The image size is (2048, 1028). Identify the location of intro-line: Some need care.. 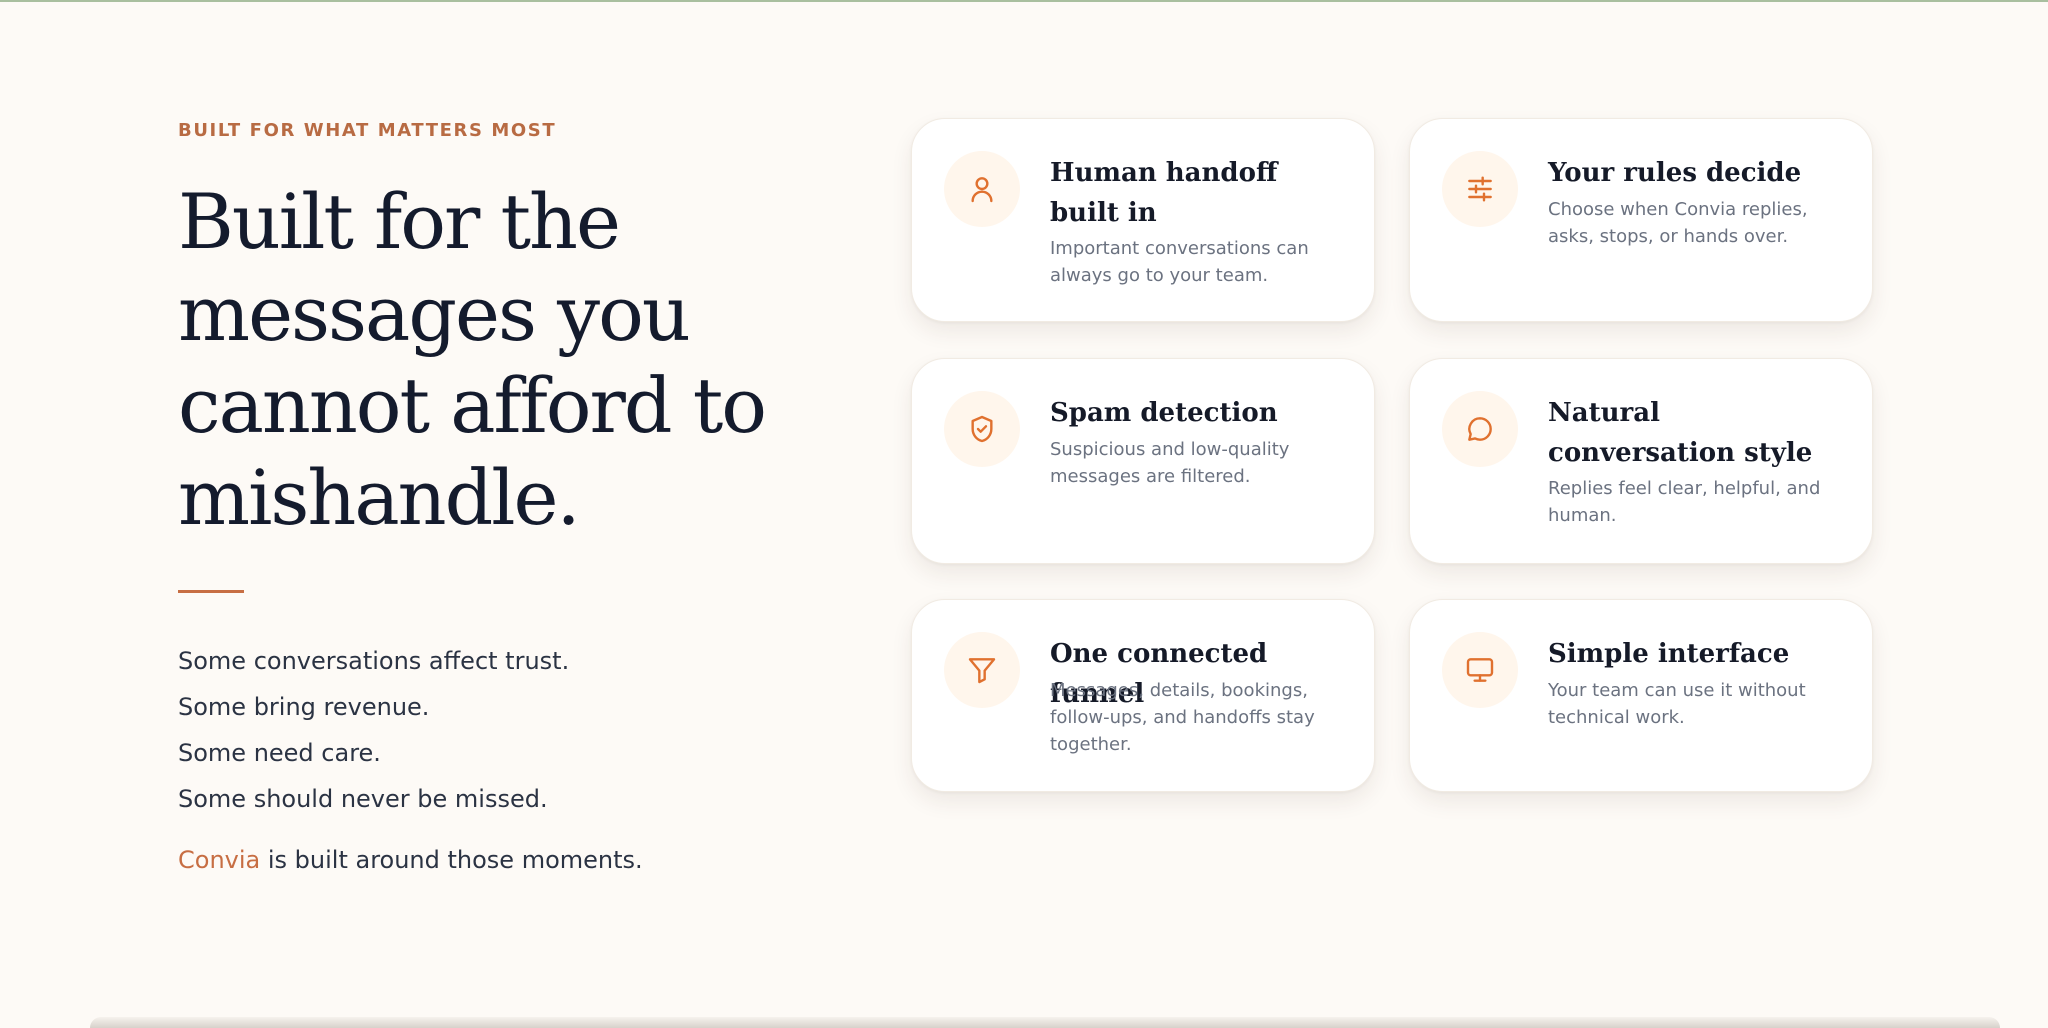
(279, 753).